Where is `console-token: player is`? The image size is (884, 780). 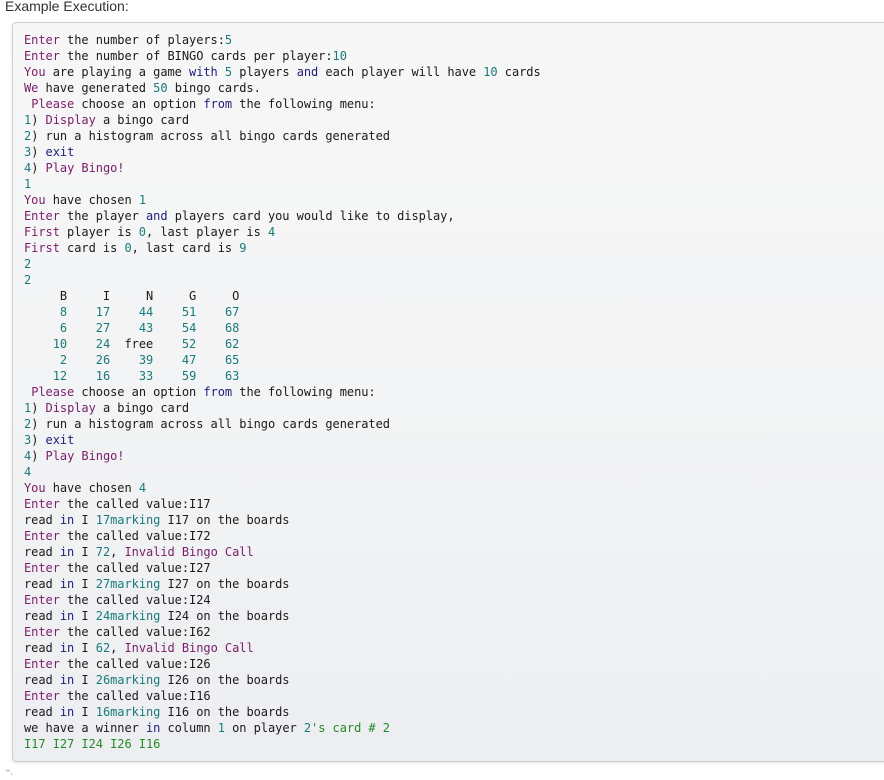 console-token: player is is located at coordinates (99, 232).